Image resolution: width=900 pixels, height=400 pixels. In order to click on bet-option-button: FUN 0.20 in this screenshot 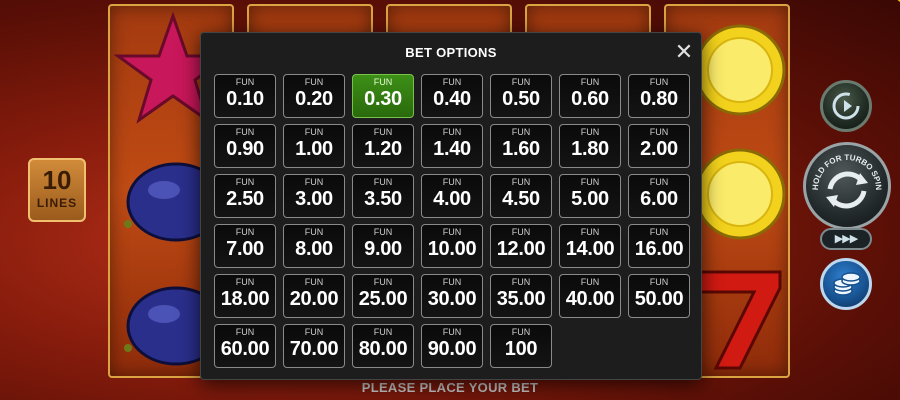, I will do `click(314, 96)`.